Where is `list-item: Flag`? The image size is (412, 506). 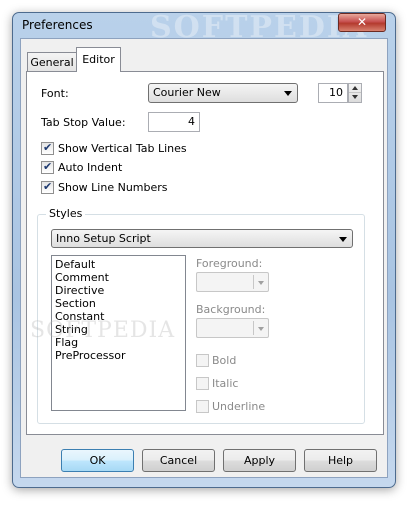
list-item: Flag is located at coordinates (66, 342).